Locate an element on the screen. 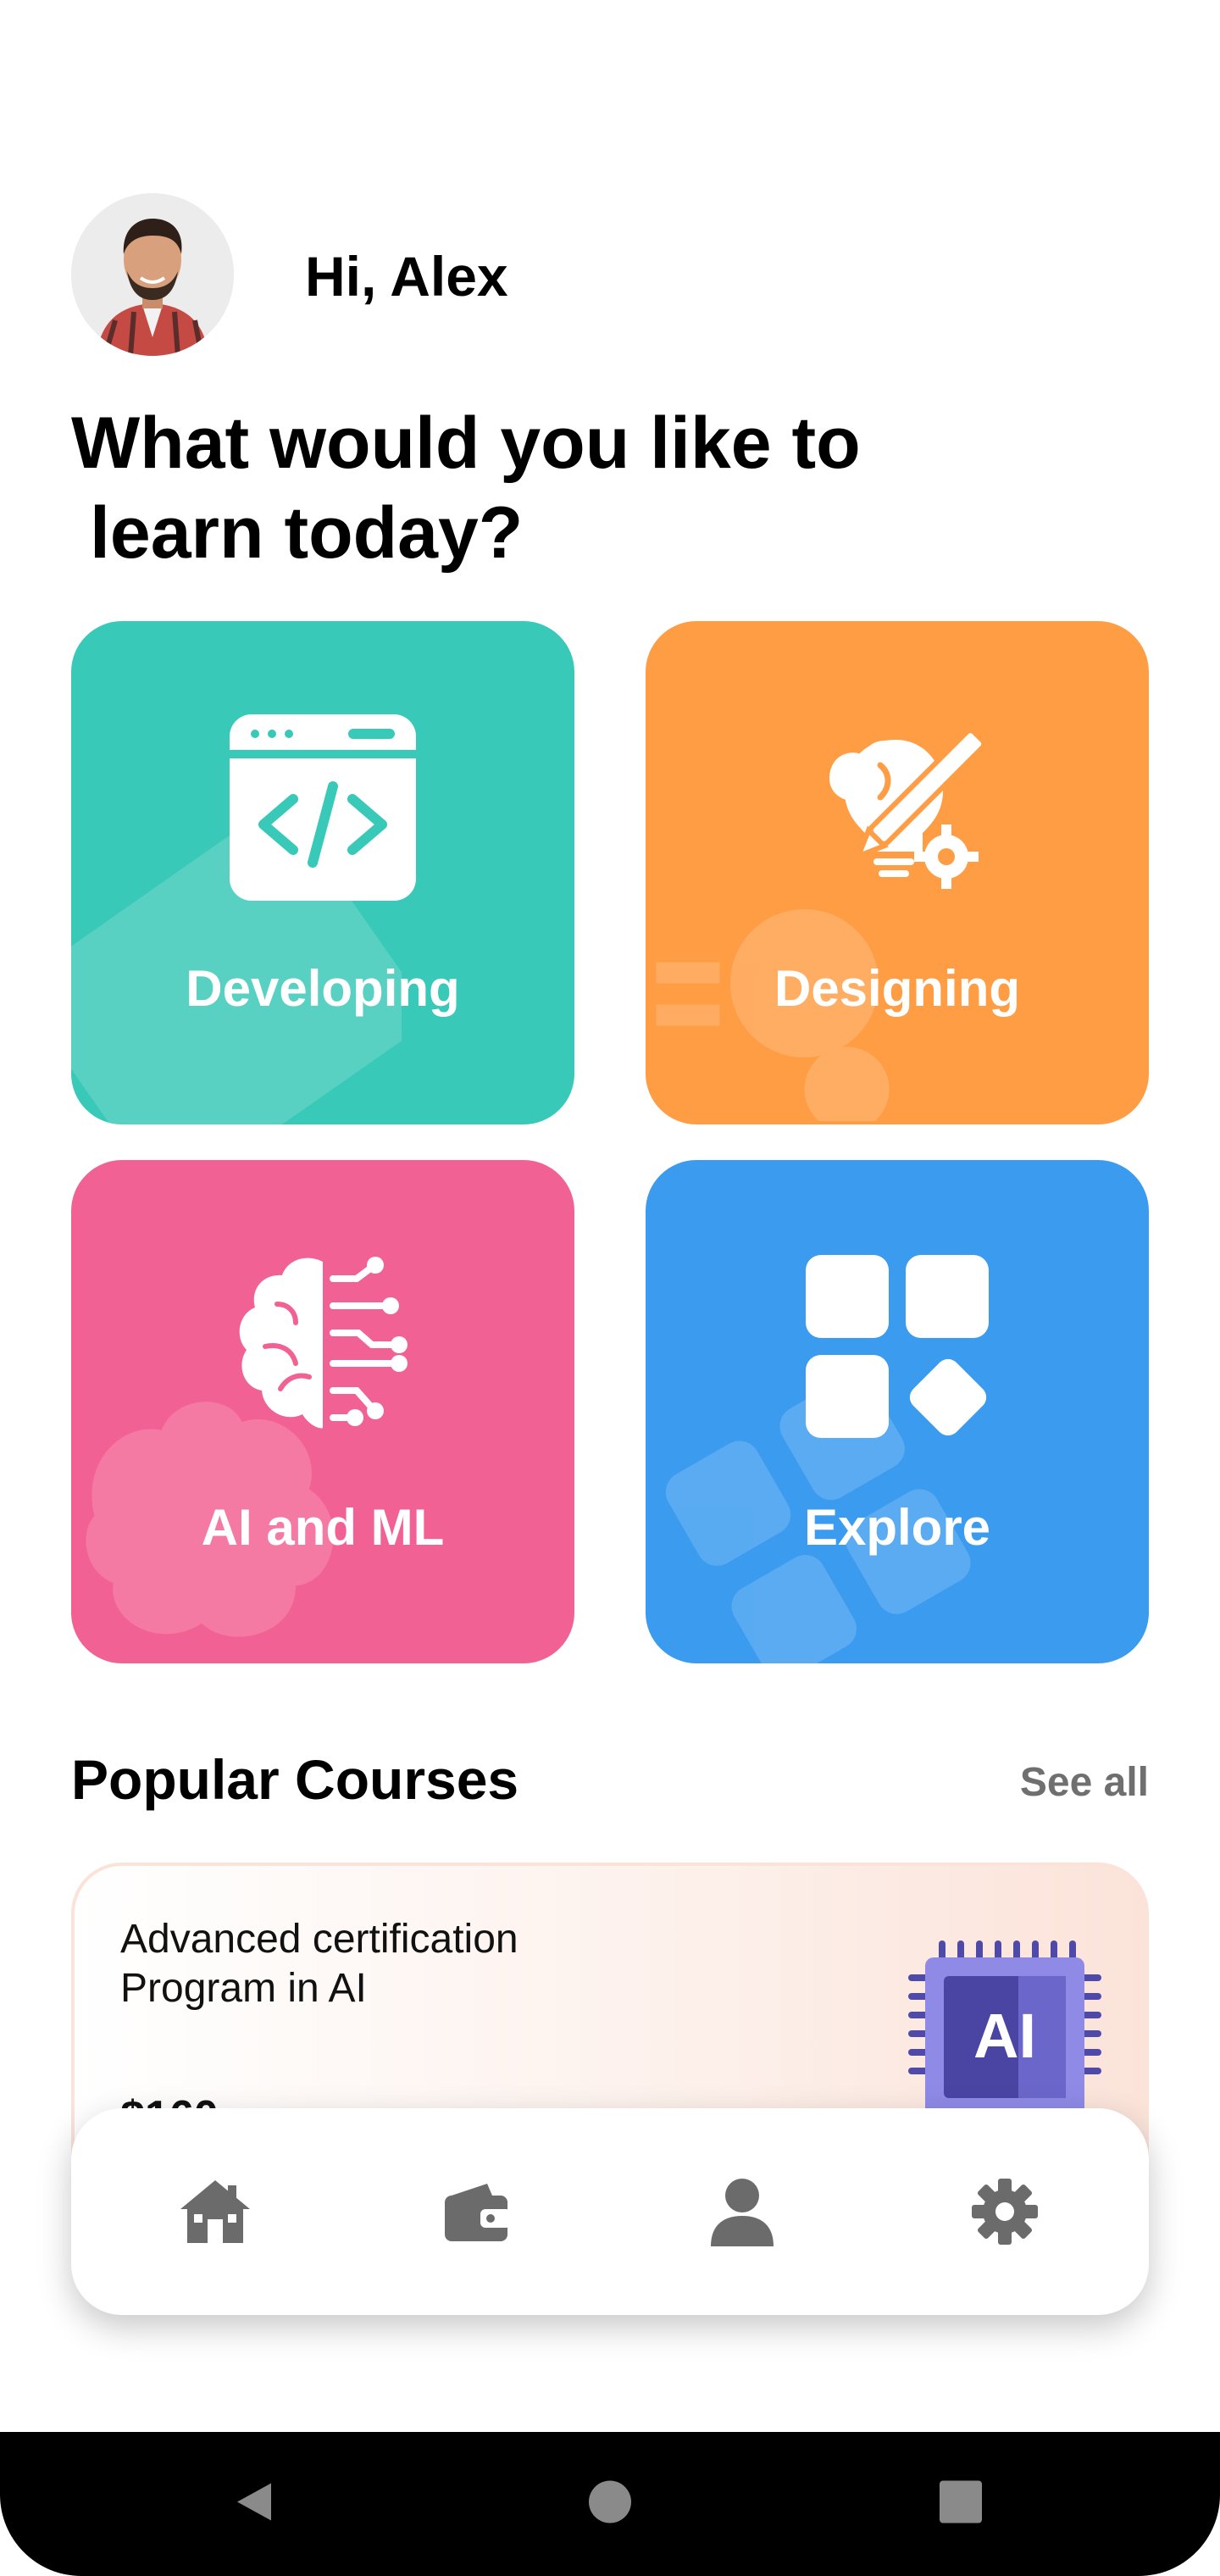  page-title-line-2: learn today? is located at coordinates (307, 533).